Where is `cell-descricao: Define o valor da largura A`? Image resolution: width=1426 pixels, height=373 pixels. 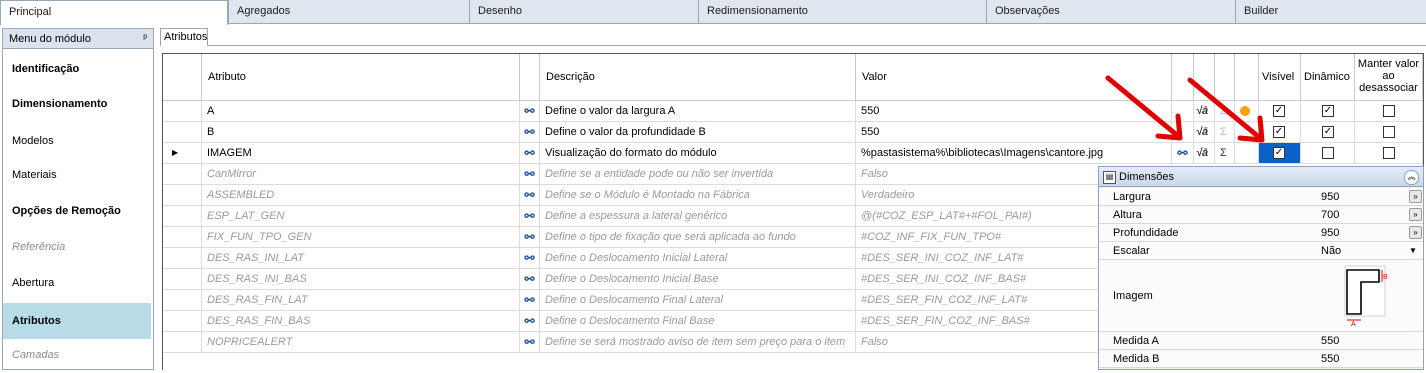
cell-descricao: Define o valor da largura A is located at coordinates (698, 111).